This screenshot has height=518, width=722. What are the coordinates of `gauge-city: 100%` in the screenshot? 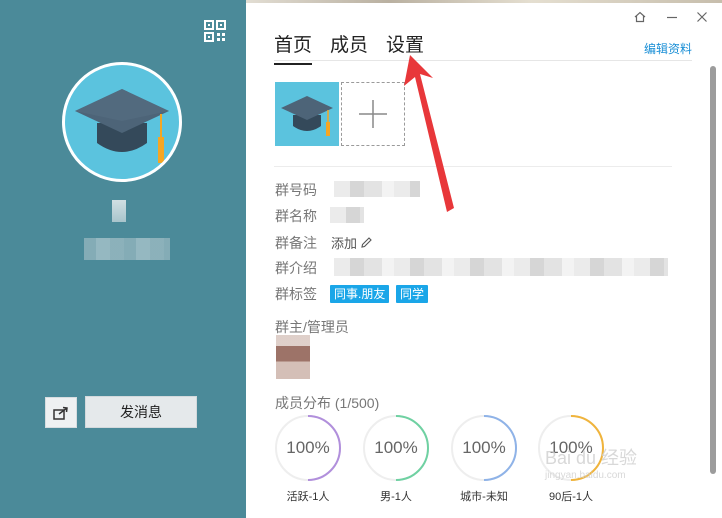 It's located at (484, 448).